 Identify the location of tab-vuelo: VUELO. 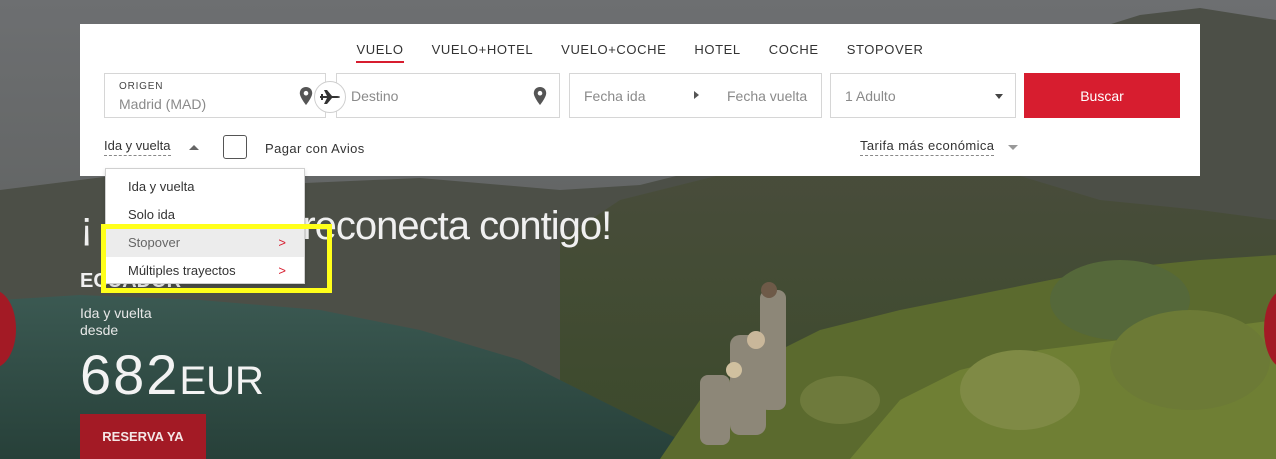
(379, 51).